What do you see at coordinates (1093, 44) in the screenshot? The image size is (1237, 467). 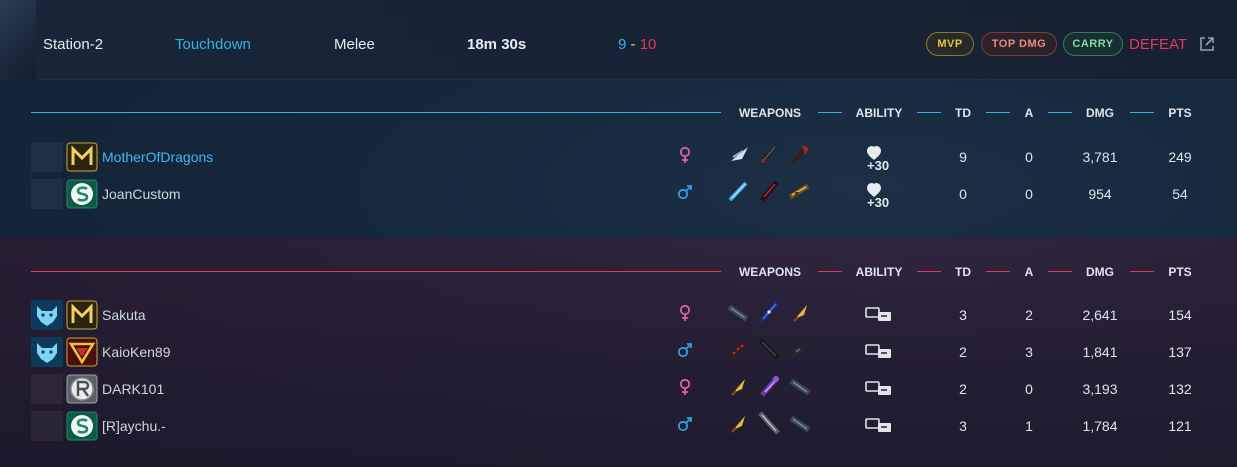 I see `carry-badge: CARRY` at bounding box center [1093, 44].